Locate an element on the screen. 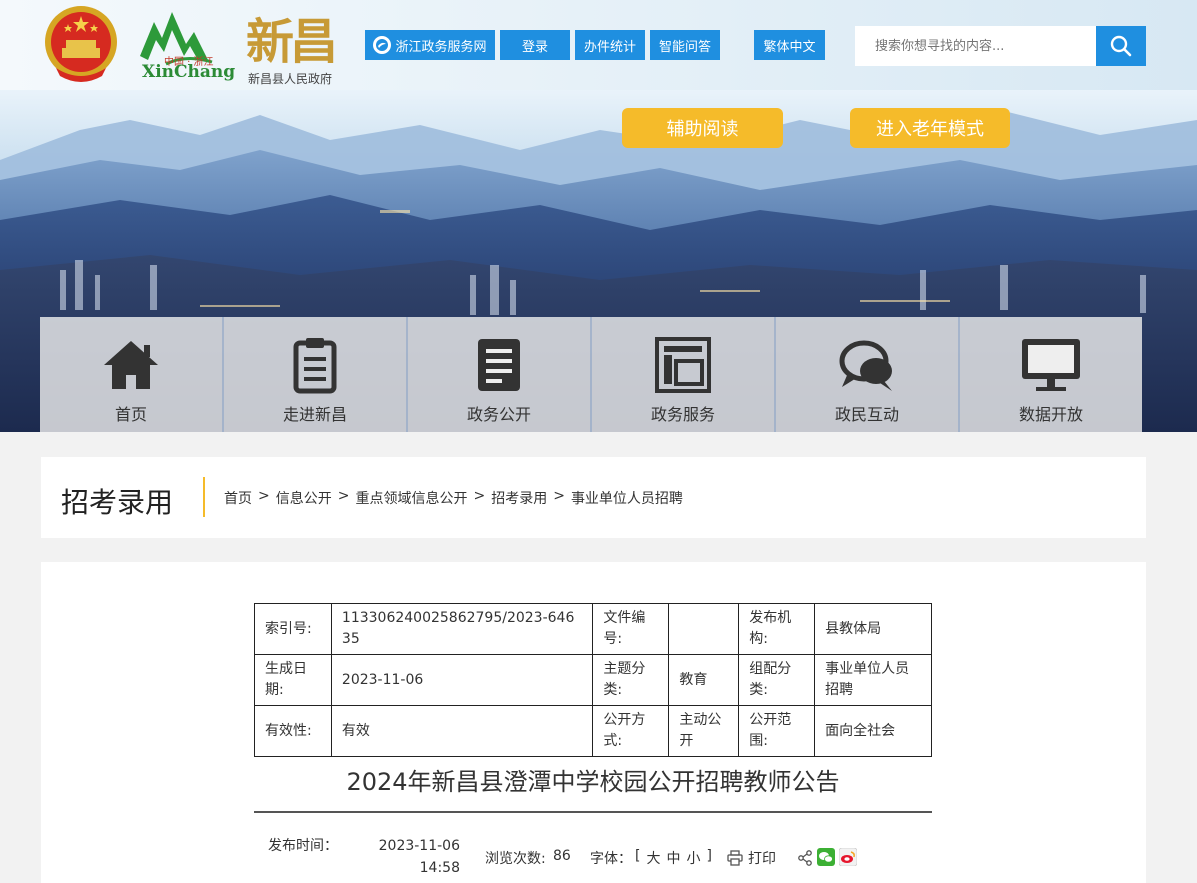  section-title: 招考录用 is located at coordinates (117, 502).